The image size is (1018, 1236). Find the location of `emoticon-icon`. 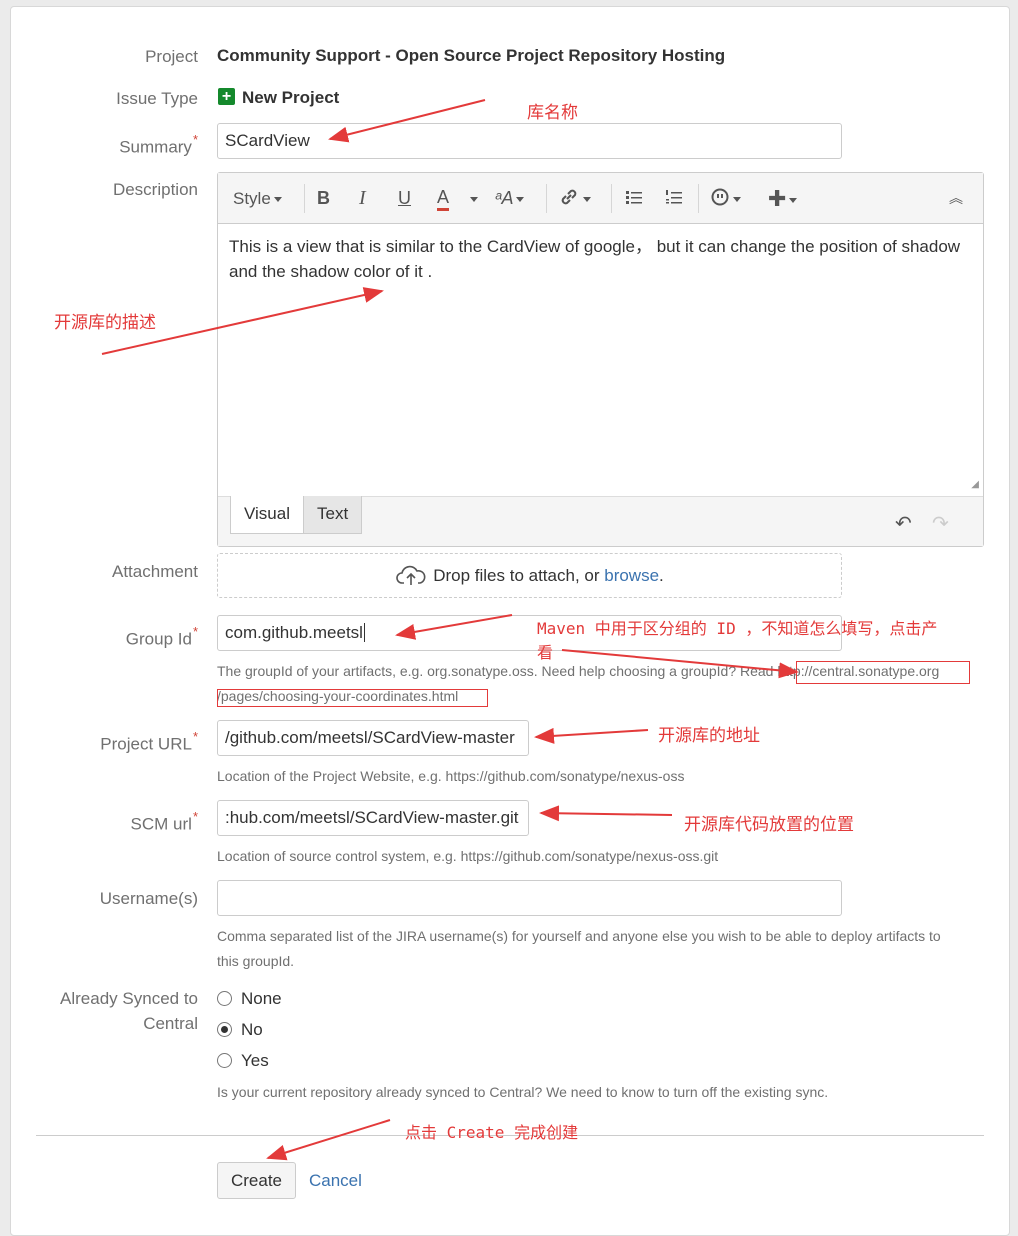

emoticon-icon is located at coordinates (720, 197).